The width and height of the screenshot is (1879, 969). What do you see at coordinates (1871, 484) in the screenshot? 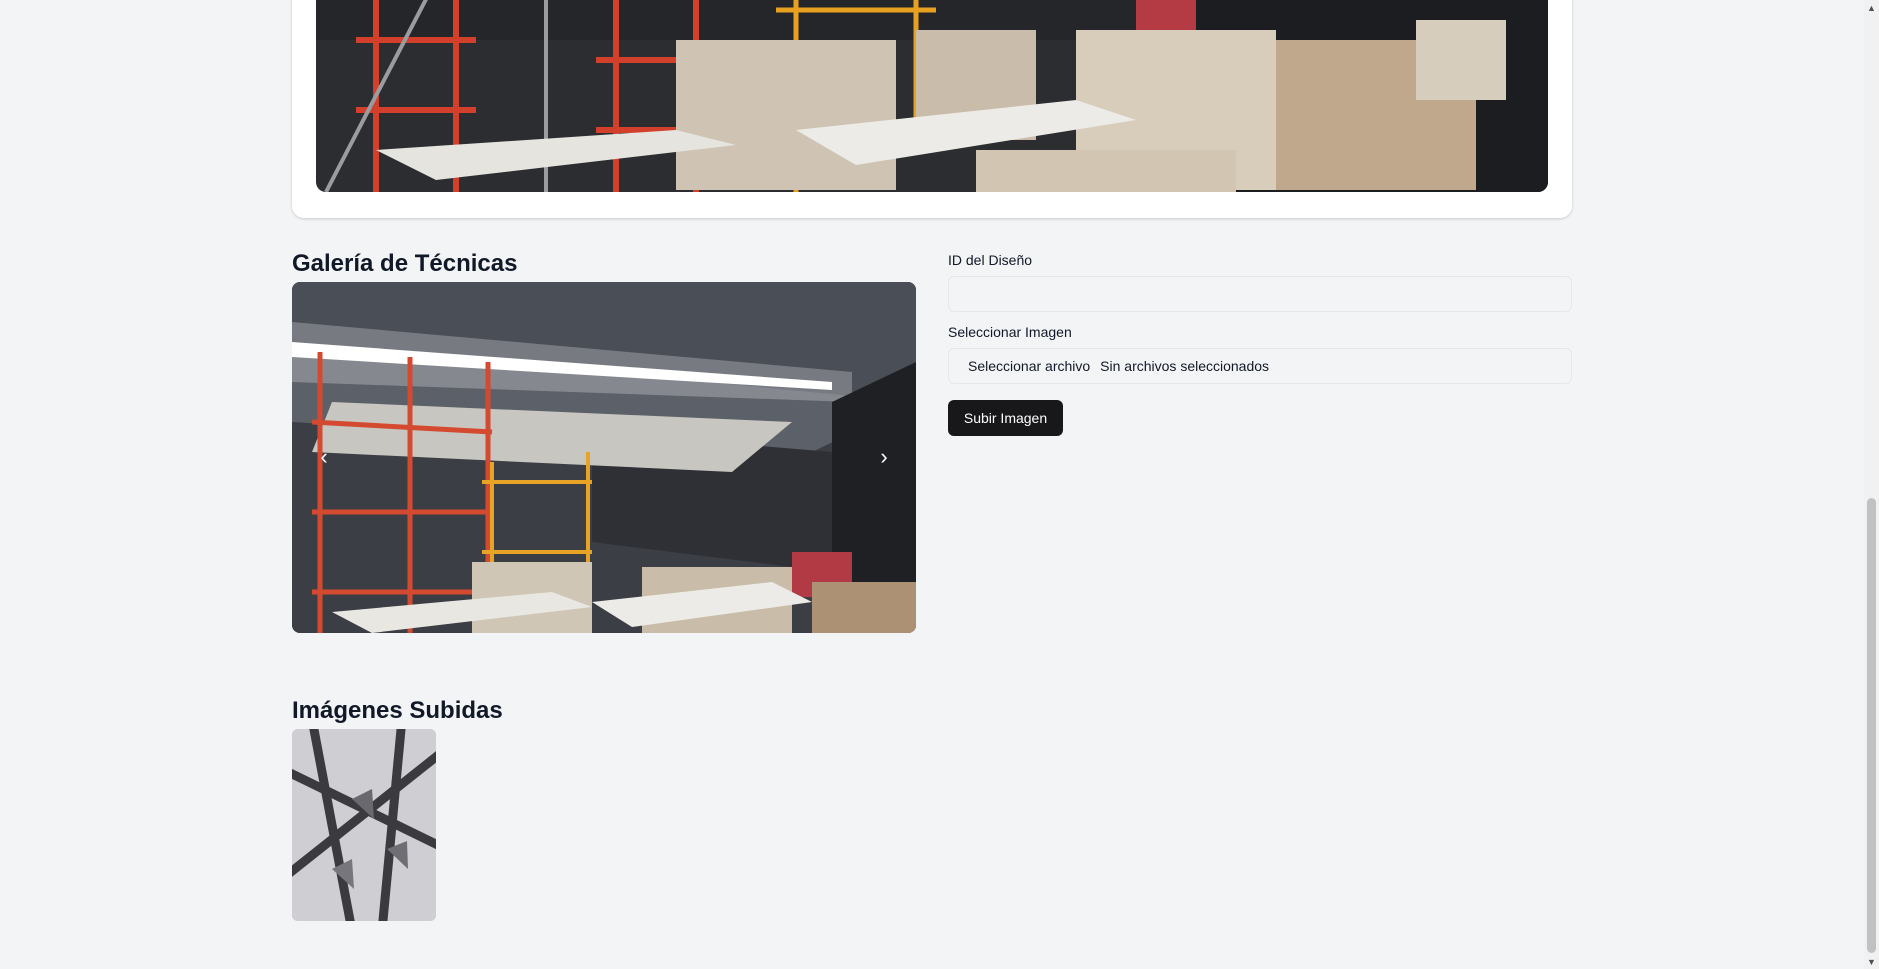
I see `page-scrollbar: ▲ ▼` at bounding box center [1871, 484].